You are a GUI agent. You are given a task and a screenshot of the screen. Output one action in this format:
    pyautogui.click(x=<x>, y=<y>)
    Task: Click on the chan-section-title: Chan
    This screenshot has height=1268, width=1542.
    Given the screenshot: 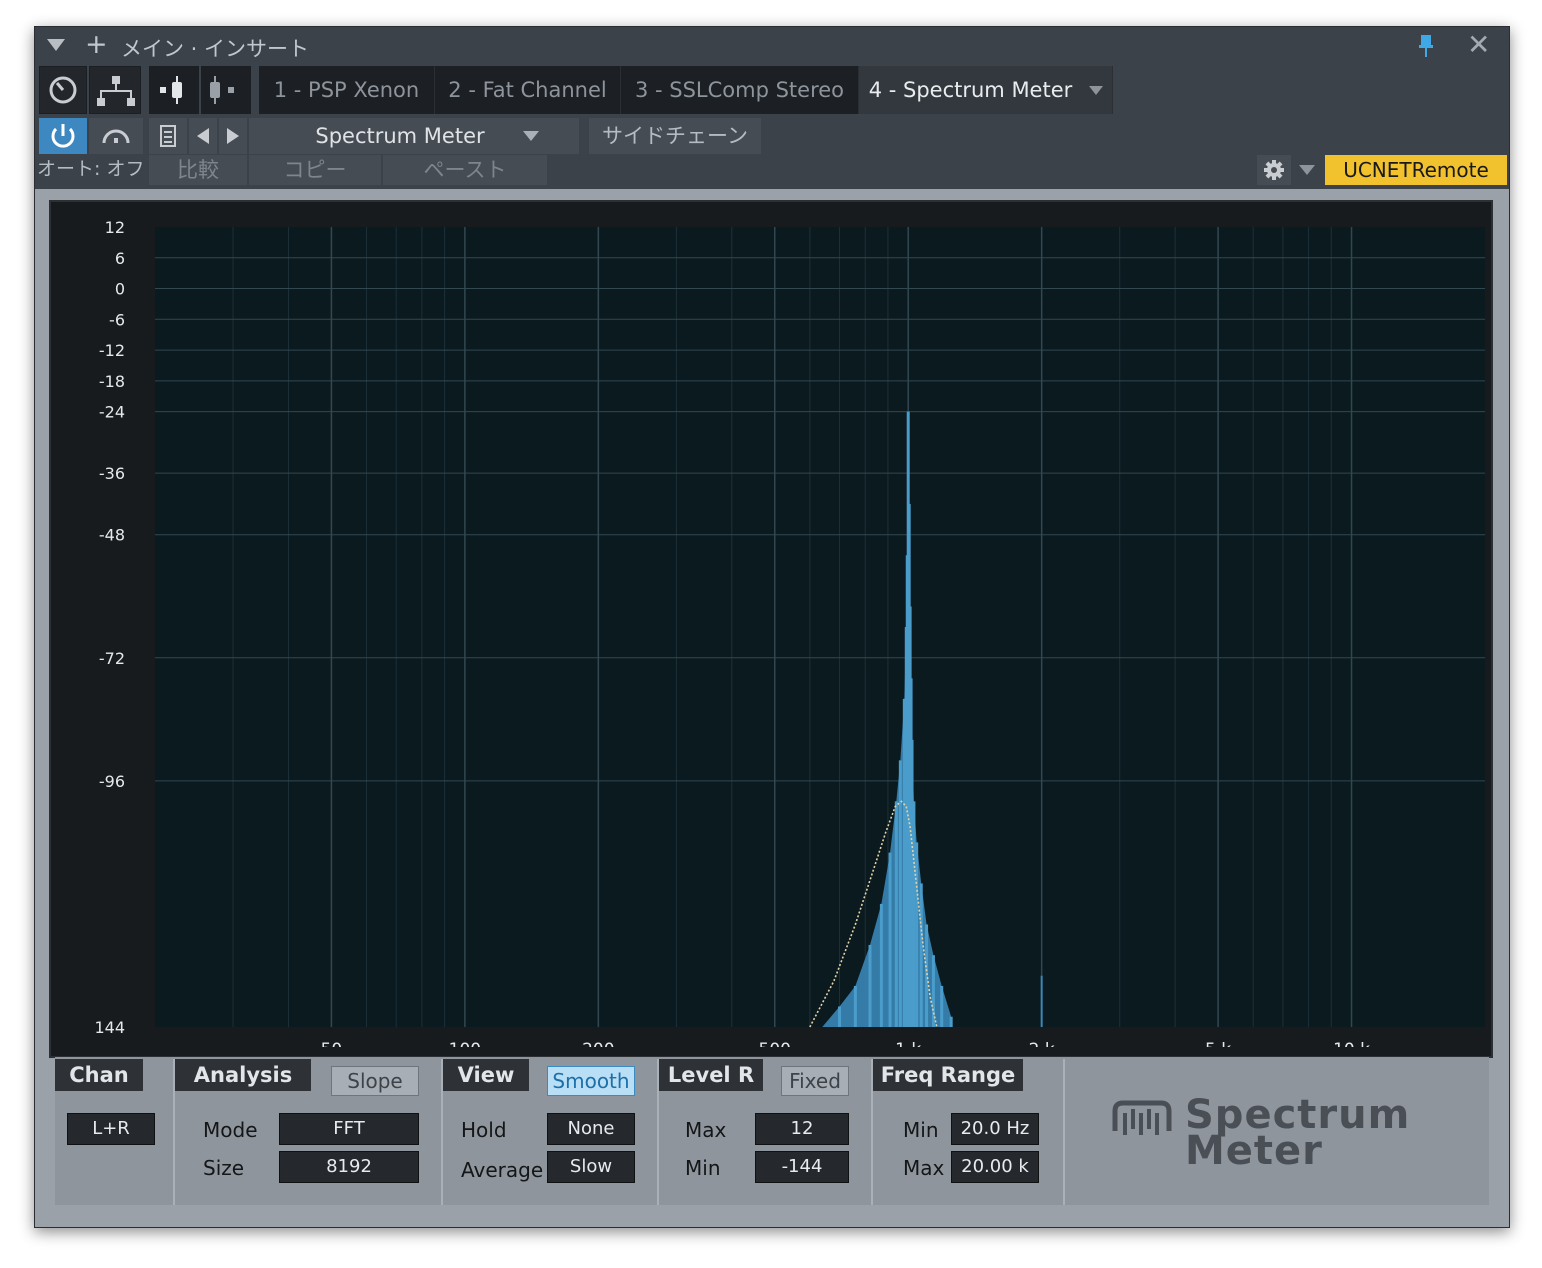 What is the action you would take?
    pyautogui.click(x=99, y=1075)
    